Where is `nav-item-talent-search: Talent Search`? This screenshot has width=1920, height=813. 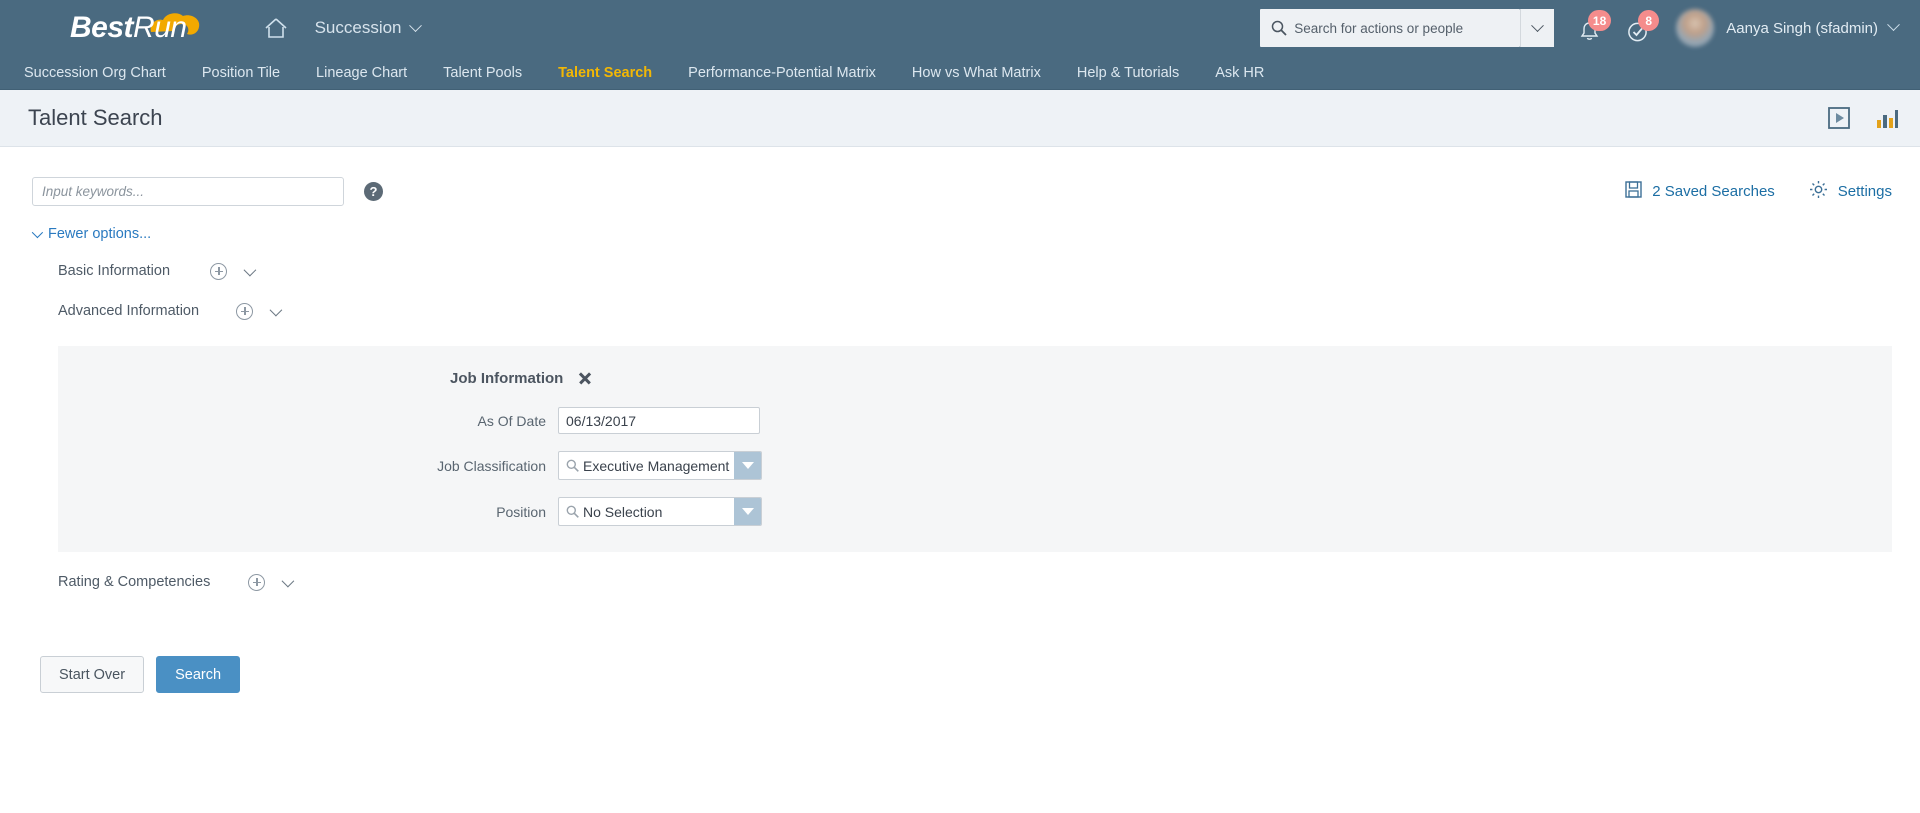 nav-item-talent-search: Talent Search is located at coordinates (605, 73).